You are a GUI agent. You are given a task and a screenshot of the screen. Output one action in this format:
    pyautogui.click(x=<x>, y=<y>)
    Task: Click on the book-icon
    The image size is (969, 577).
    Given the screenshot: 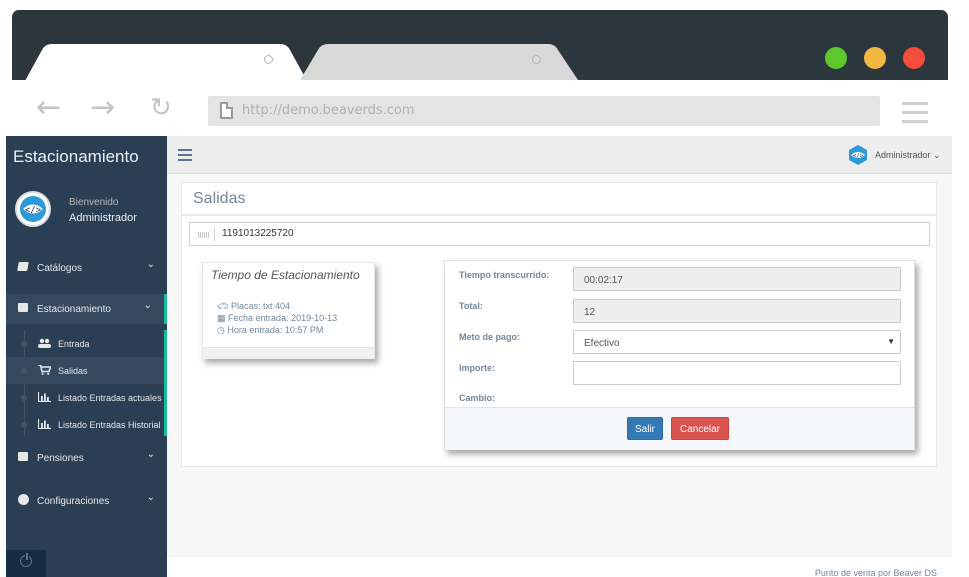 What is the action you would take?
    pyautogui.click(x=23, y=266)
    